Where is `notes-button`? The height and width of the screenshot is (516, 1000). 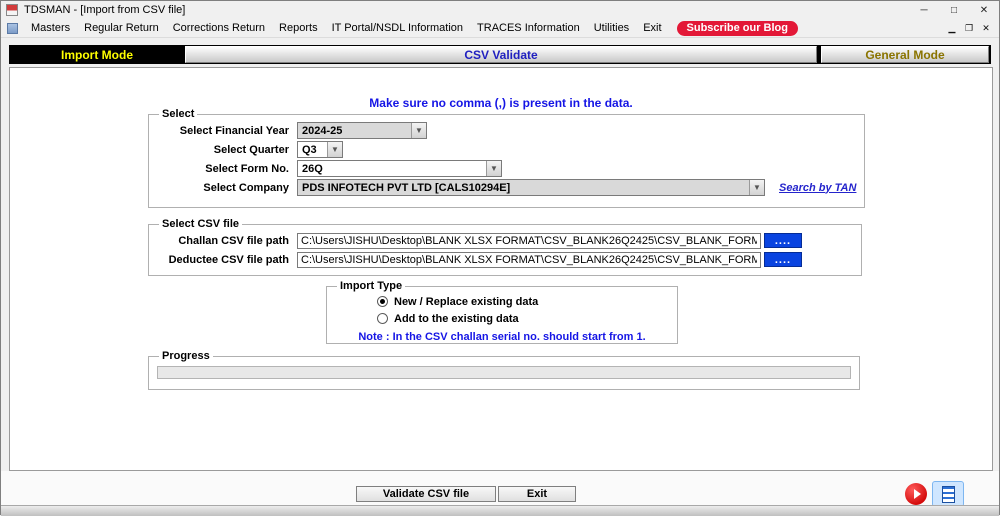
notes-button is located at coordinates (948, 494).